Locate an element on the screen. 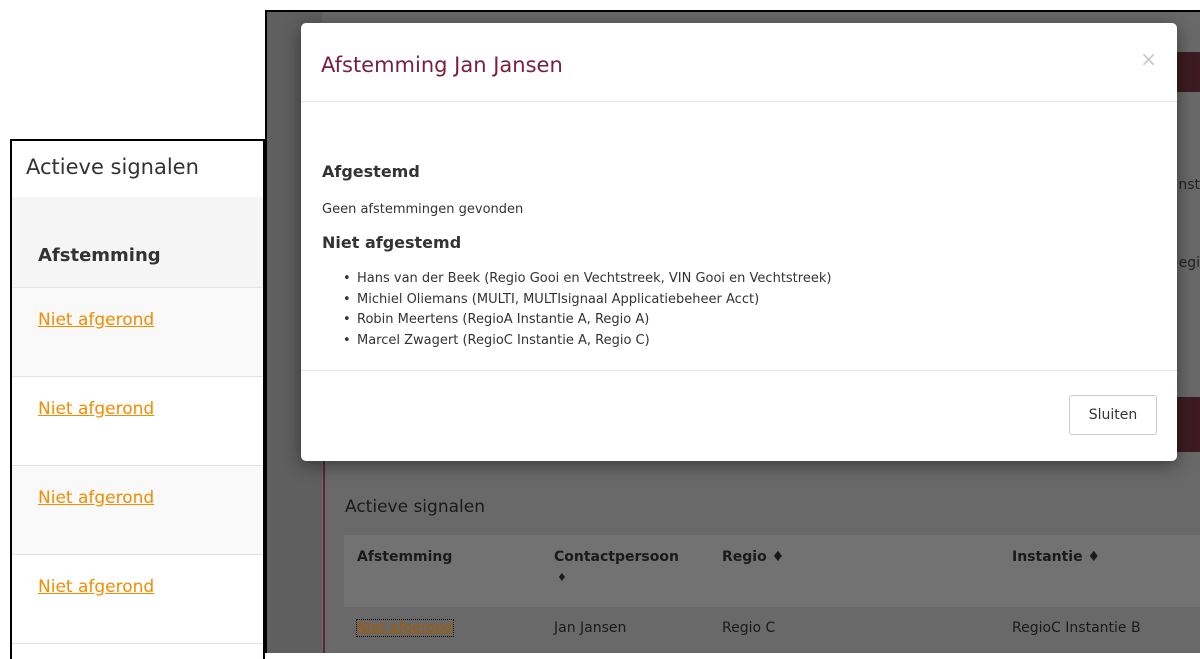  accent-border is located at coordinates (324, 552).